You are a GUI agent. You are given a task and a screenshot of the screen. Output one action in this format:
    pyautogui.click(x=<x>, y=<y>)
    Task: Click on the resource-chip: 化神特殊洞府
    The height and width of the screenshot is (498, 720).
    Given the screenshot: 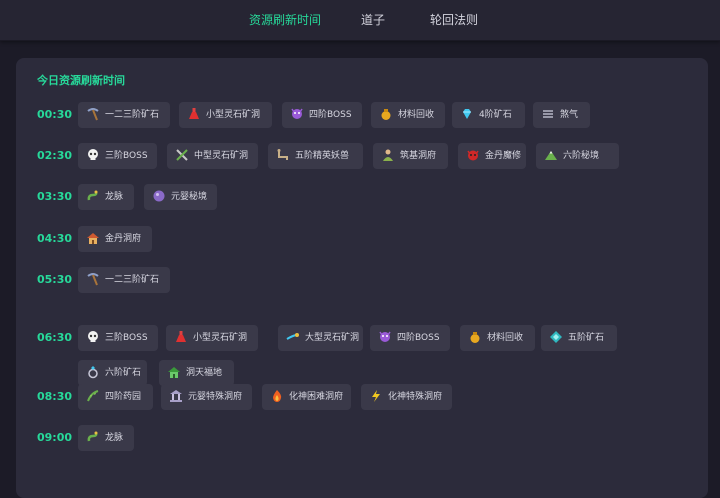 What is the action you would take?
    pyautogui.click(x=406, y=397)
    